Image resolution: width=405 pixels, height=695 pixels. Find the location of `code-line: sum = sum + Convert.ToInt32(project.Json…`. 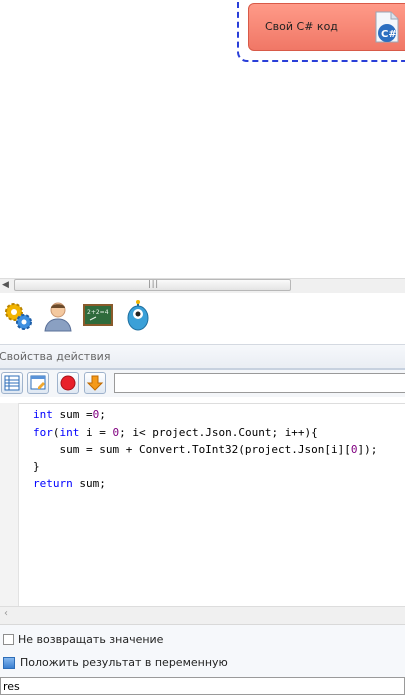

code-line: sum = sum + Convert.ToInt32(project.Json… is located at coordinates (205, 449).